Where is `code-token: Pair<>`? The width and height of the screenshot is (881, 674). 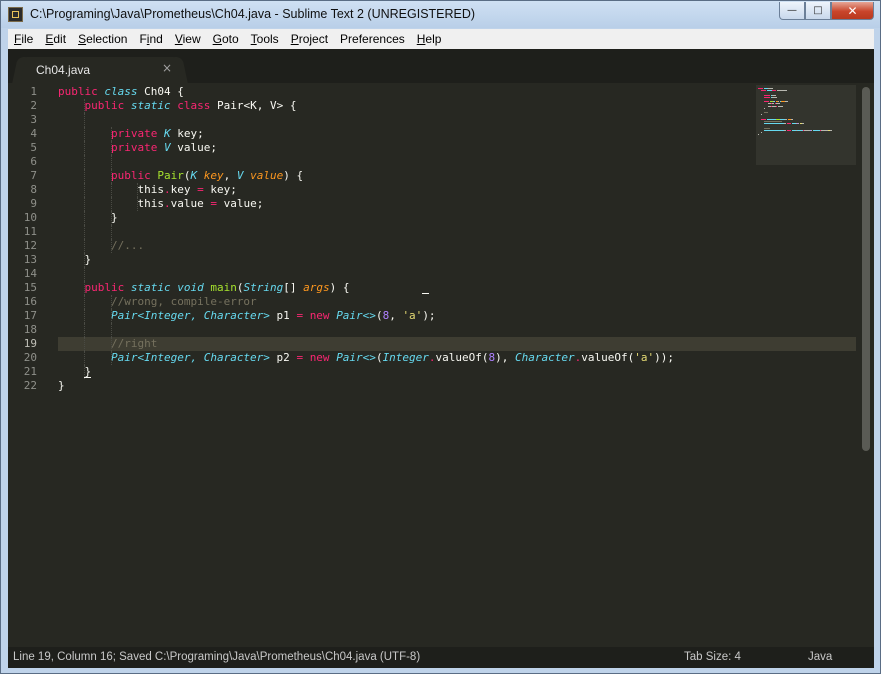 code-token: Pair<> is located at coordinates (356, 315).